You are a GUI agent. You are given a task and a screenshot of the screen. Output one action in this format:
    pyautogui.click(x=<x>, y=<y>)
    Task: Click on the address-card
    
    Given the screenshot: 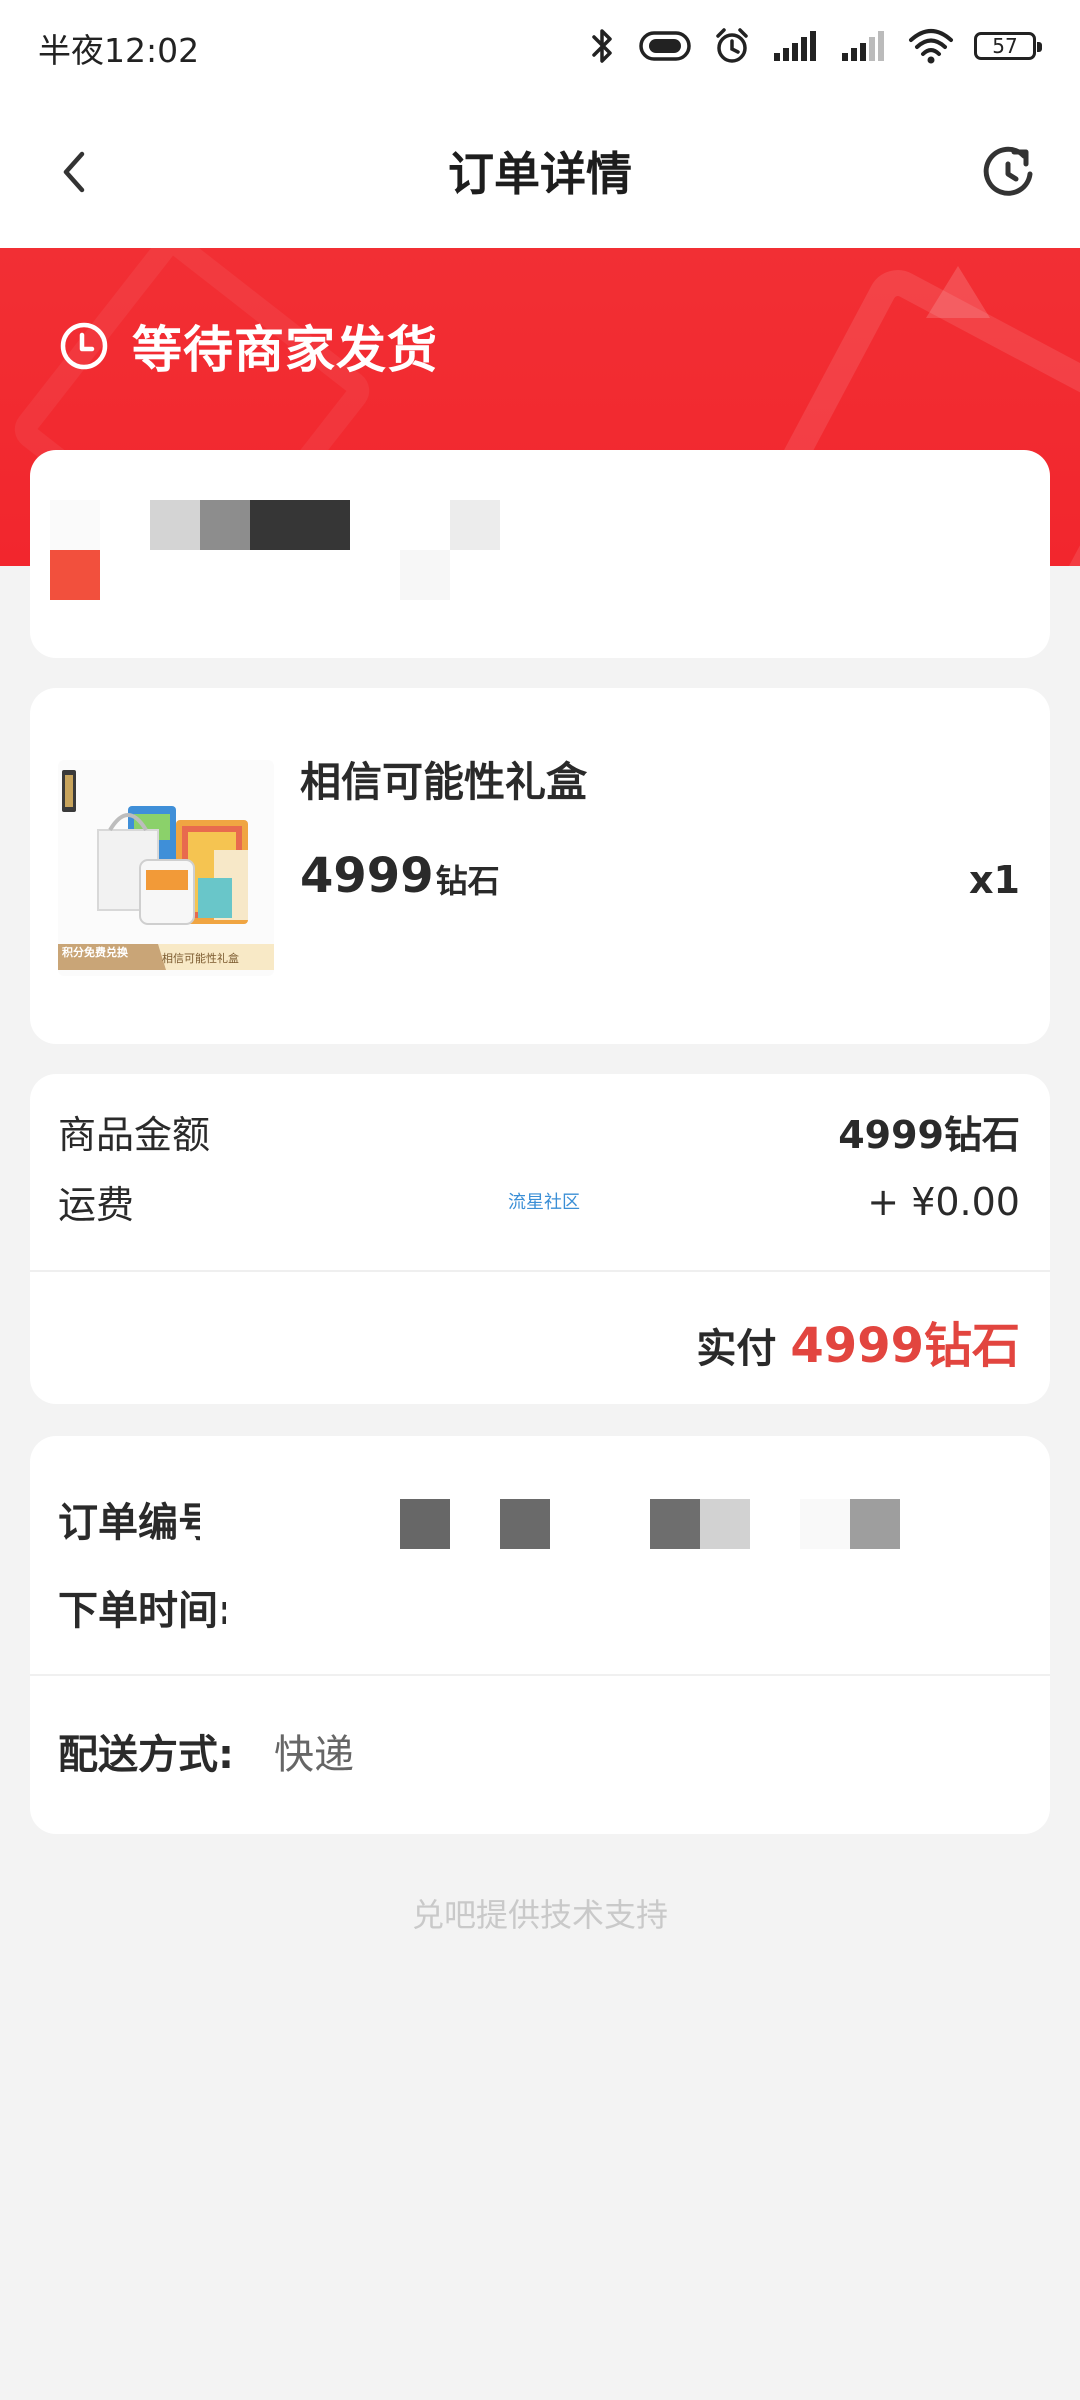 What is the action you would take?
    pyautogui.click(x=540, y=554)
    